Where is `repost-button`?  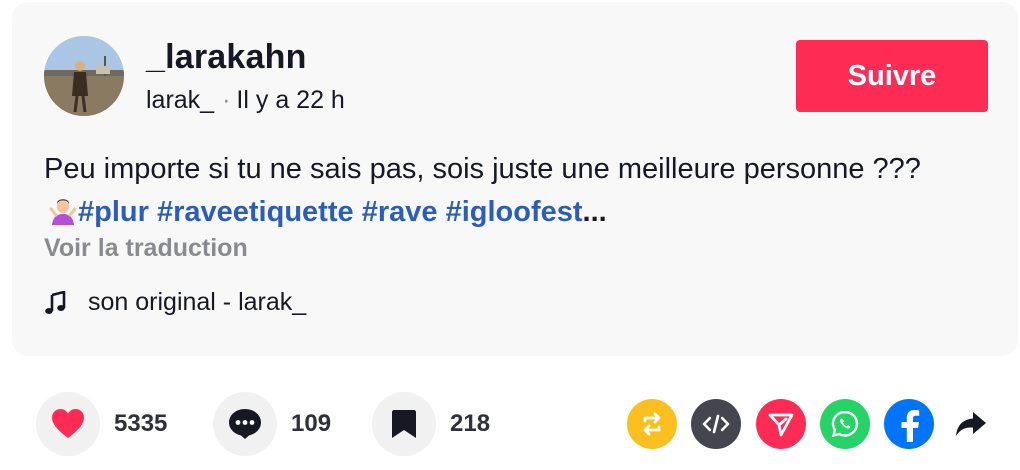
repost-button is located at coordinates (652, 424).